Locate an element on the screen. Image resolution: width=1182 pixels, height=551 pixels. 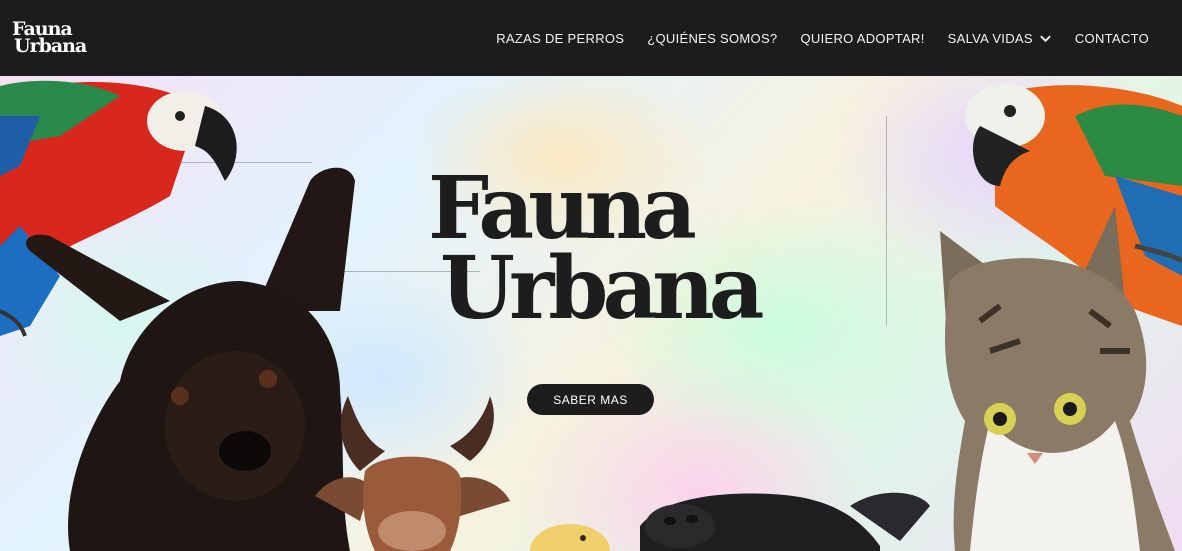
decorative-line is located at coordinates (886, 221).